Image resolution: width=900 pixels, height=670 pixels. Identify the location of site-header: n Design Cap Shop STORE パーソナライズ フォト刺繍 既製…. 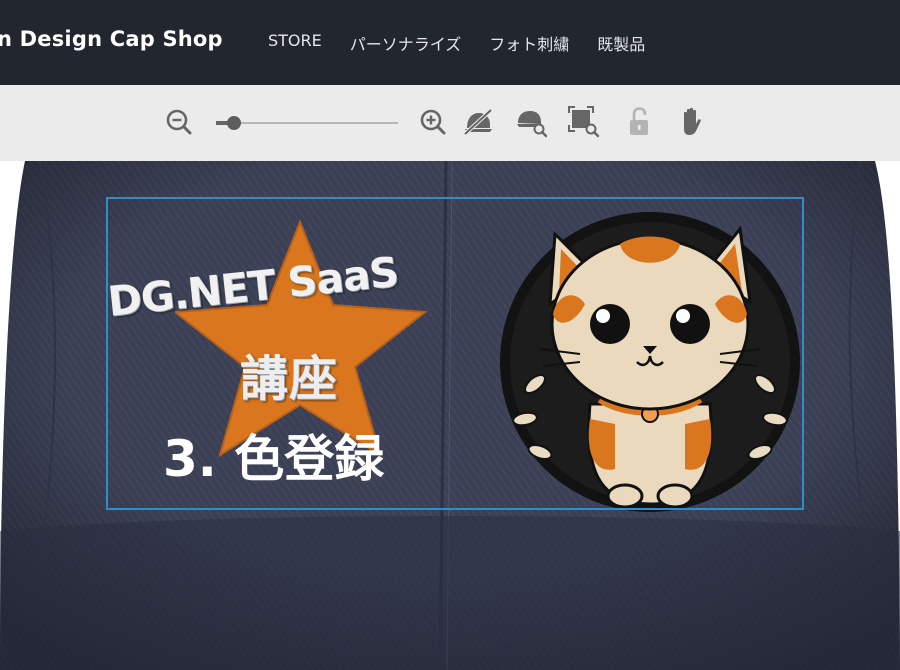
(450, 42).